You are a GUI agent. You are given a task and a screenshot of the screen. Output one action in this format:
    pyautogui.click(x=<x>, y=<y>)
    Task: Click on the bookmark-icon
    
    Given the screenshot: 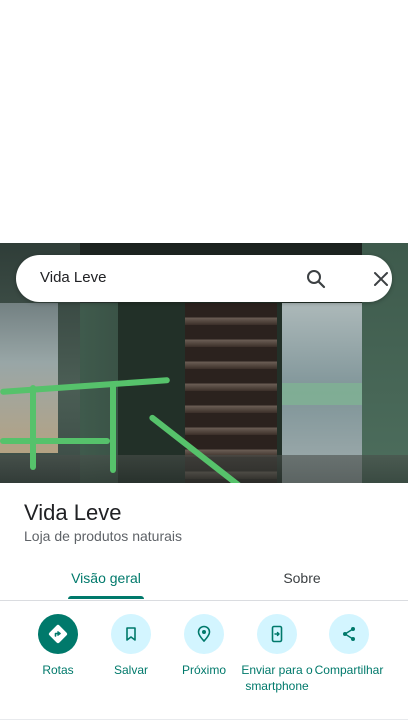 What is the action you would take?
    pyautogui.click(x=131, y=634)
    